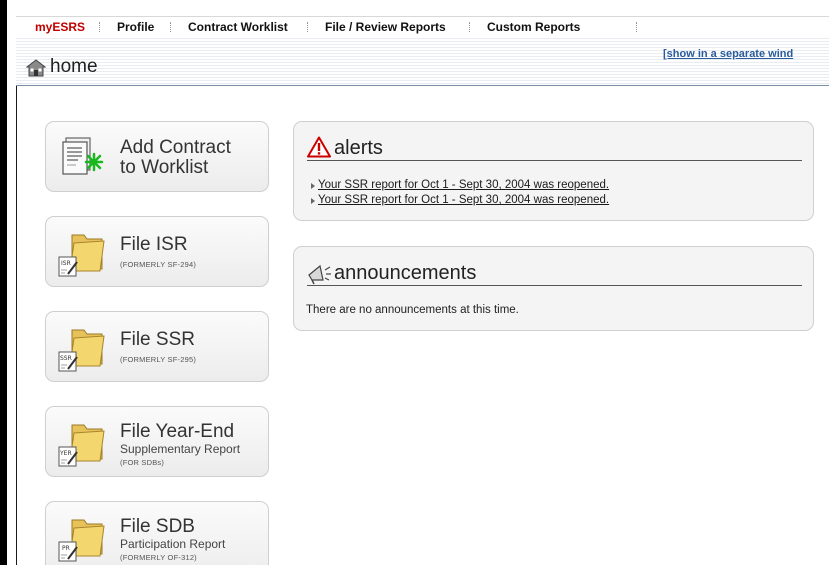  I want to click on folder-ssr-icon: SSR, so click(81, 350).